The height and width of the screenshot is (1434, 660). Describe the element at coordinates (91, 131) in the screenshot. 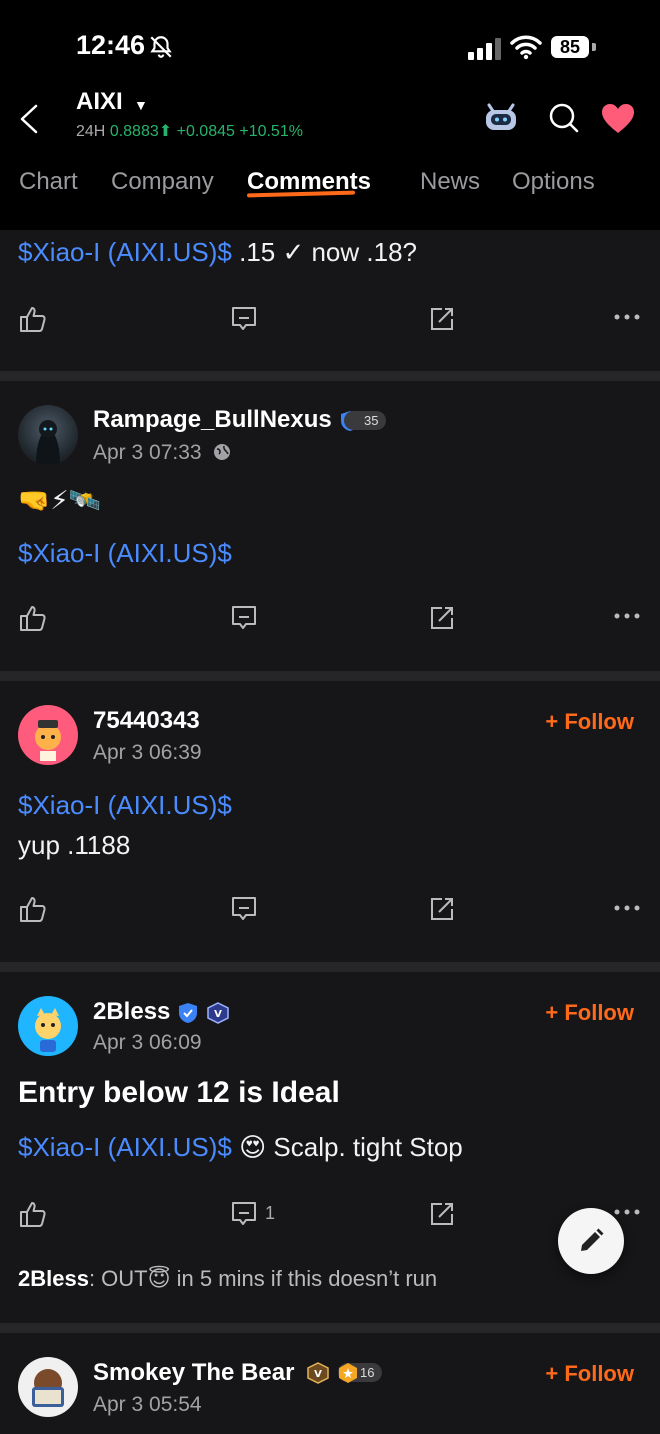

I see `period-label: 24H` at that location.